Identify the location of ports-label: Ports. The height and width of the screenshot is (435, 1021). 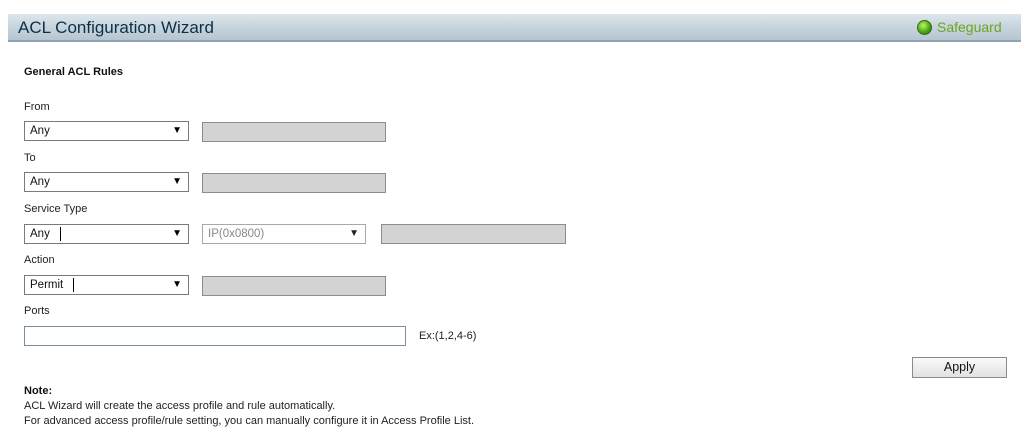
(37, 311).